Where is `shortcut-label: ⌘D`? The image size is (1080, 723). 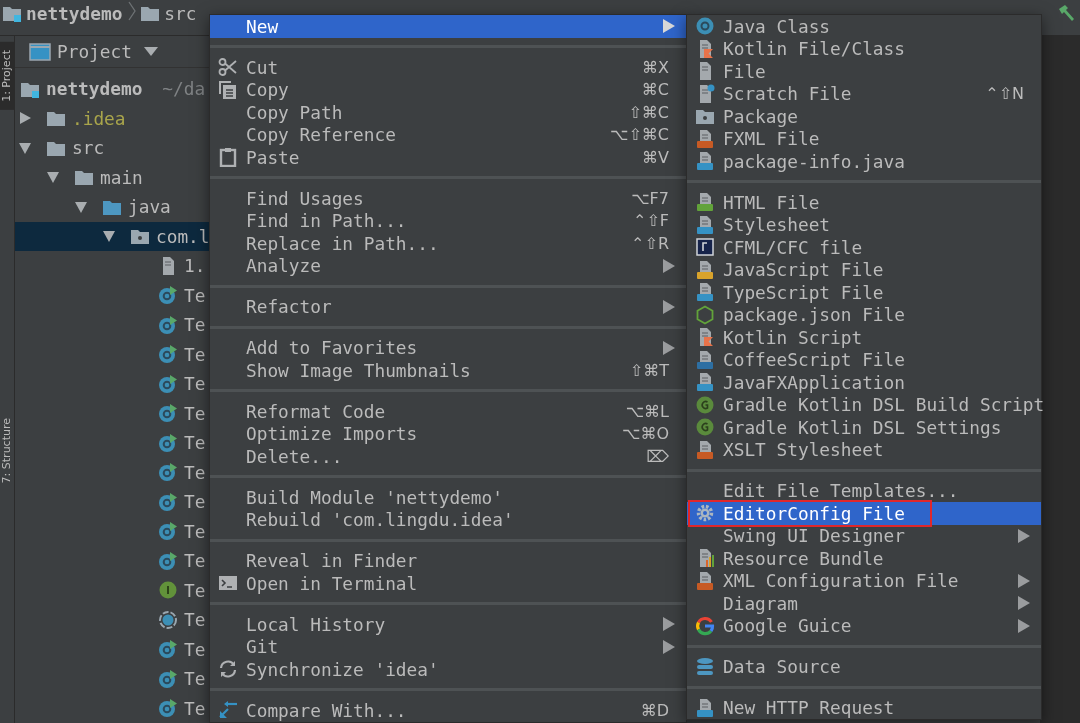 shortcut-label: ⌘D is located at coordinates (655, 710).